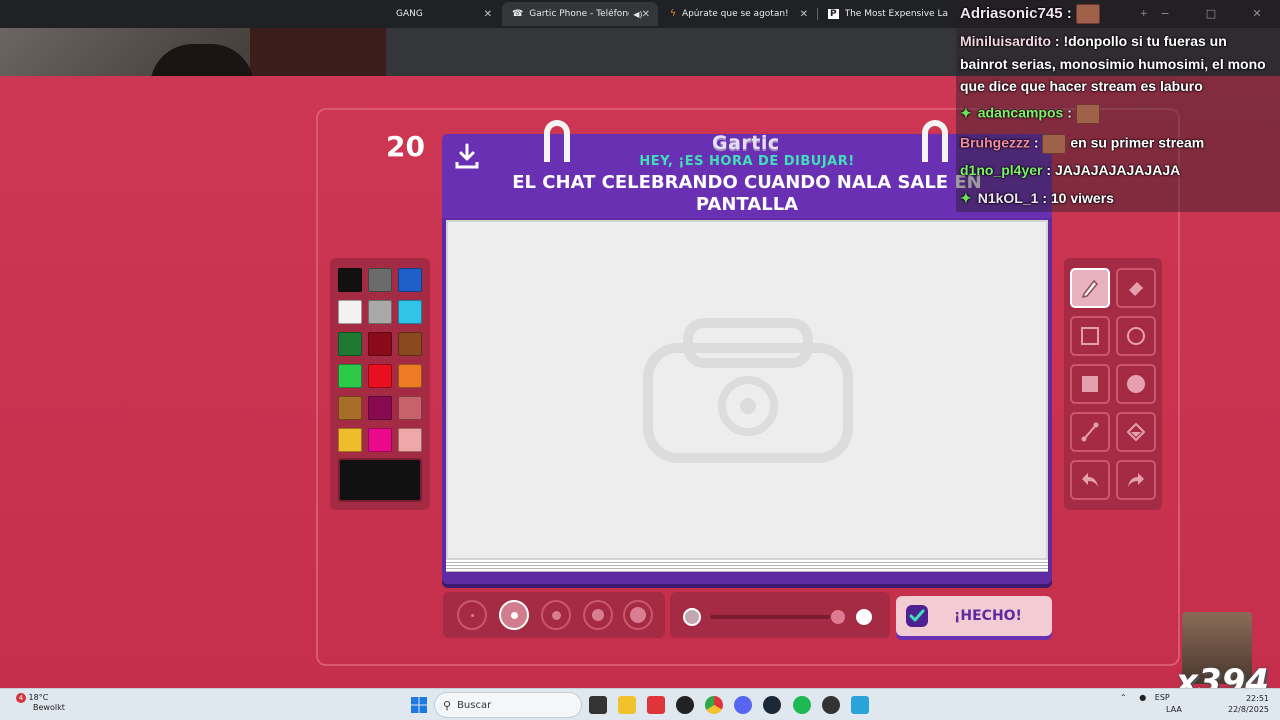 The height and width of the screenshot is (720, 1280). I want to click on weather-widget: 4 18°C Bewolkt, so click(40, 703).